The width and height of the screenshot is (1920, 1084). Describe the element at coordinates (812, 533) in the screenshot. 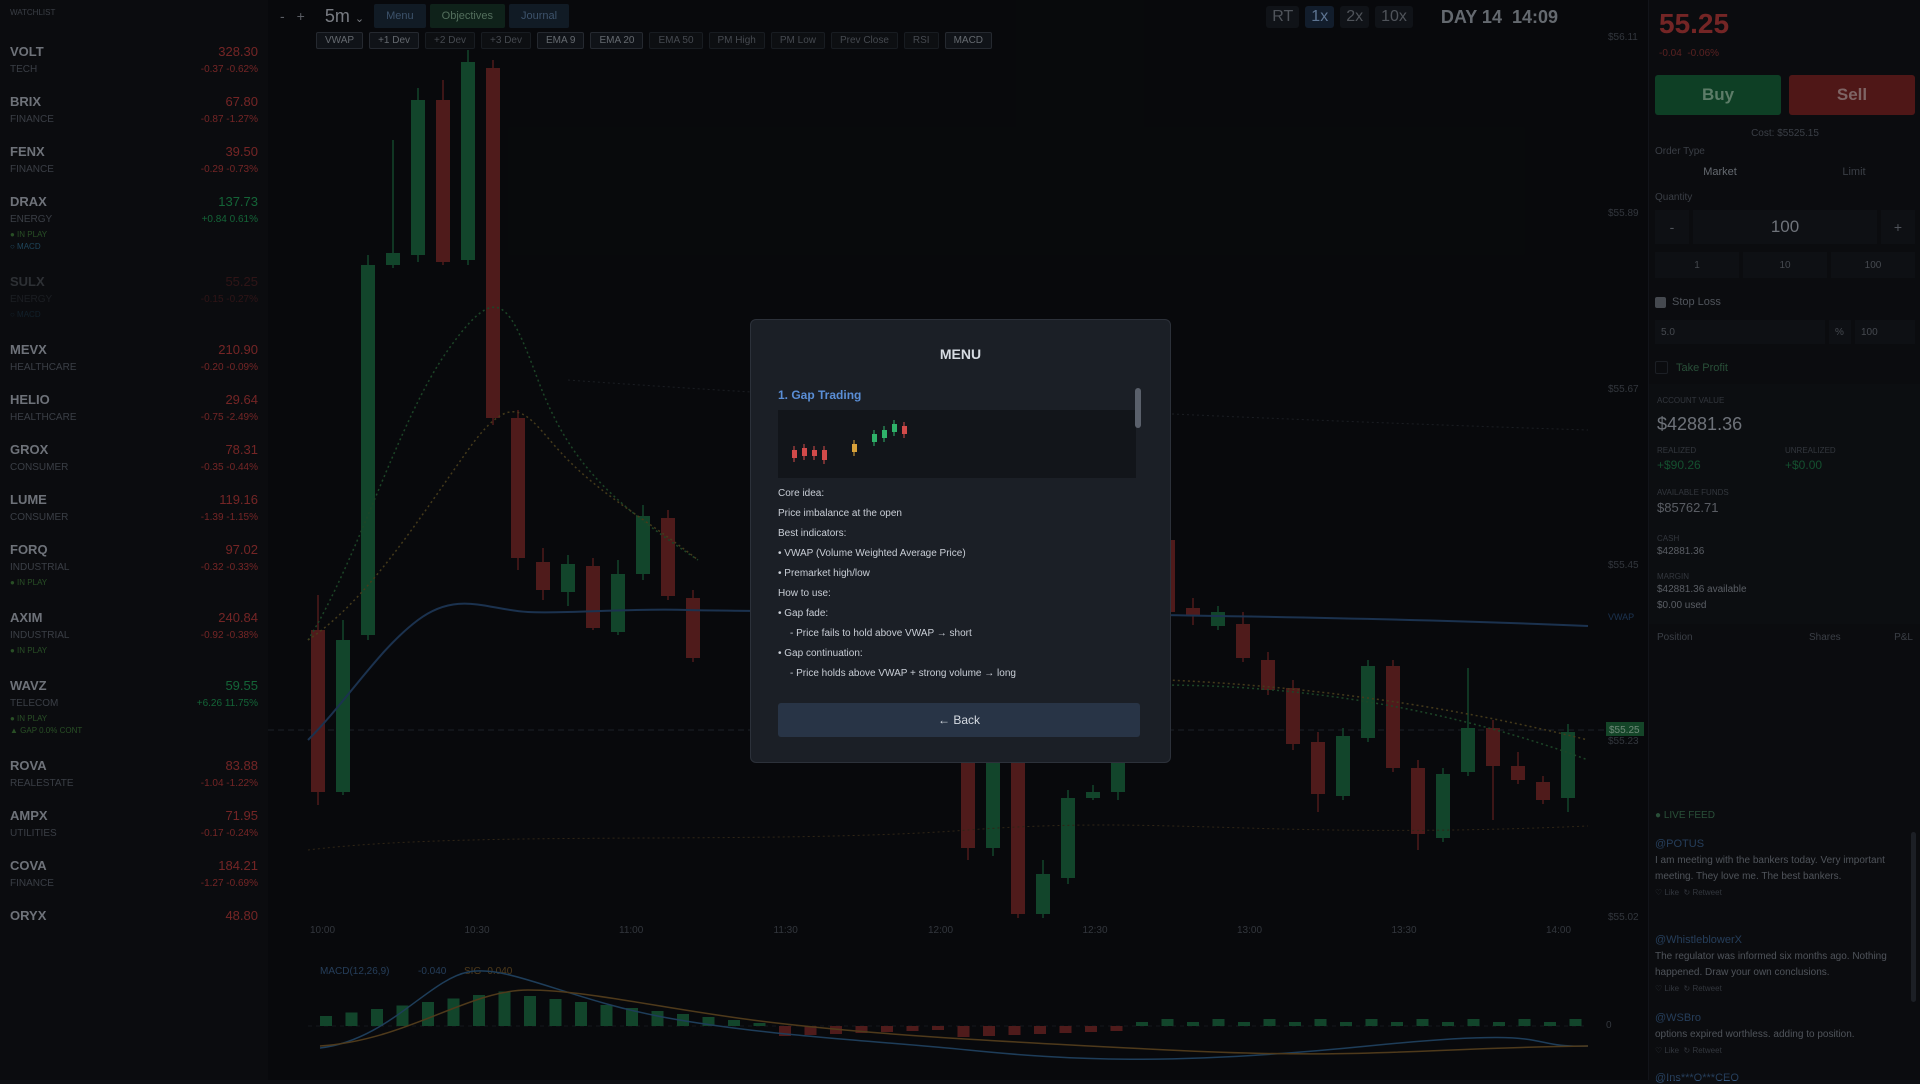

I see `menu-text-line: Best indicators:` at that location.